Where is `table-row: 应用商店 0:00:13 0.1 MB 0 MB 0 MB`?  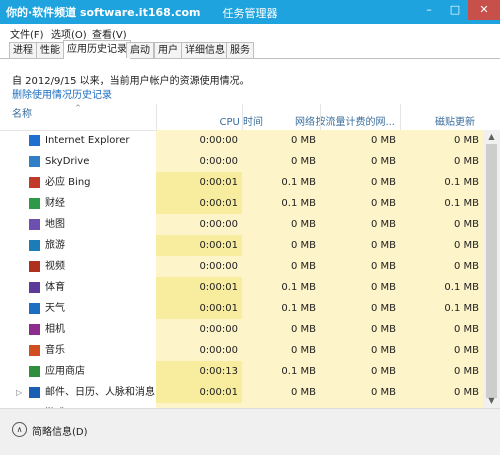 table-row: 应用商店 0:00:13 0.1 MB 0 MB 0 MB is located at coordinates (241, 371).